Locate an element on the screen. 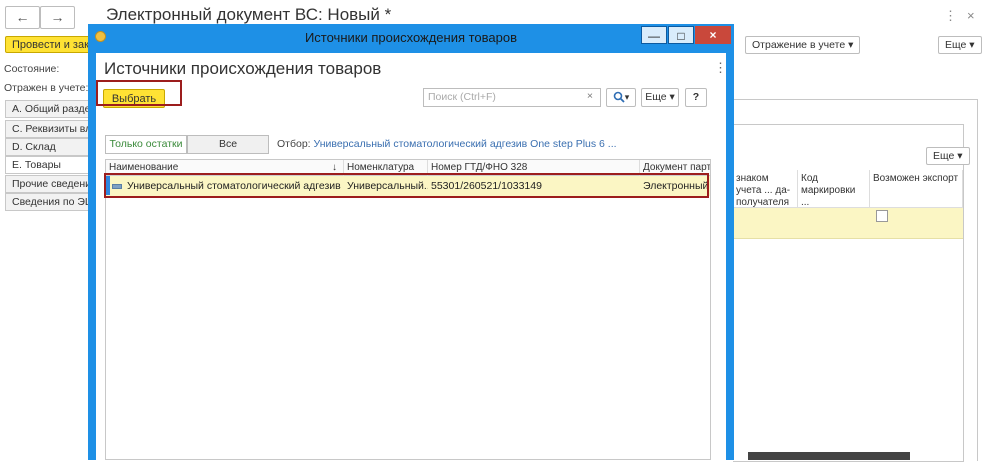 The width and height of the screenshot is (987, 462). maximize-button: □ is located at coordinates (681, 35).